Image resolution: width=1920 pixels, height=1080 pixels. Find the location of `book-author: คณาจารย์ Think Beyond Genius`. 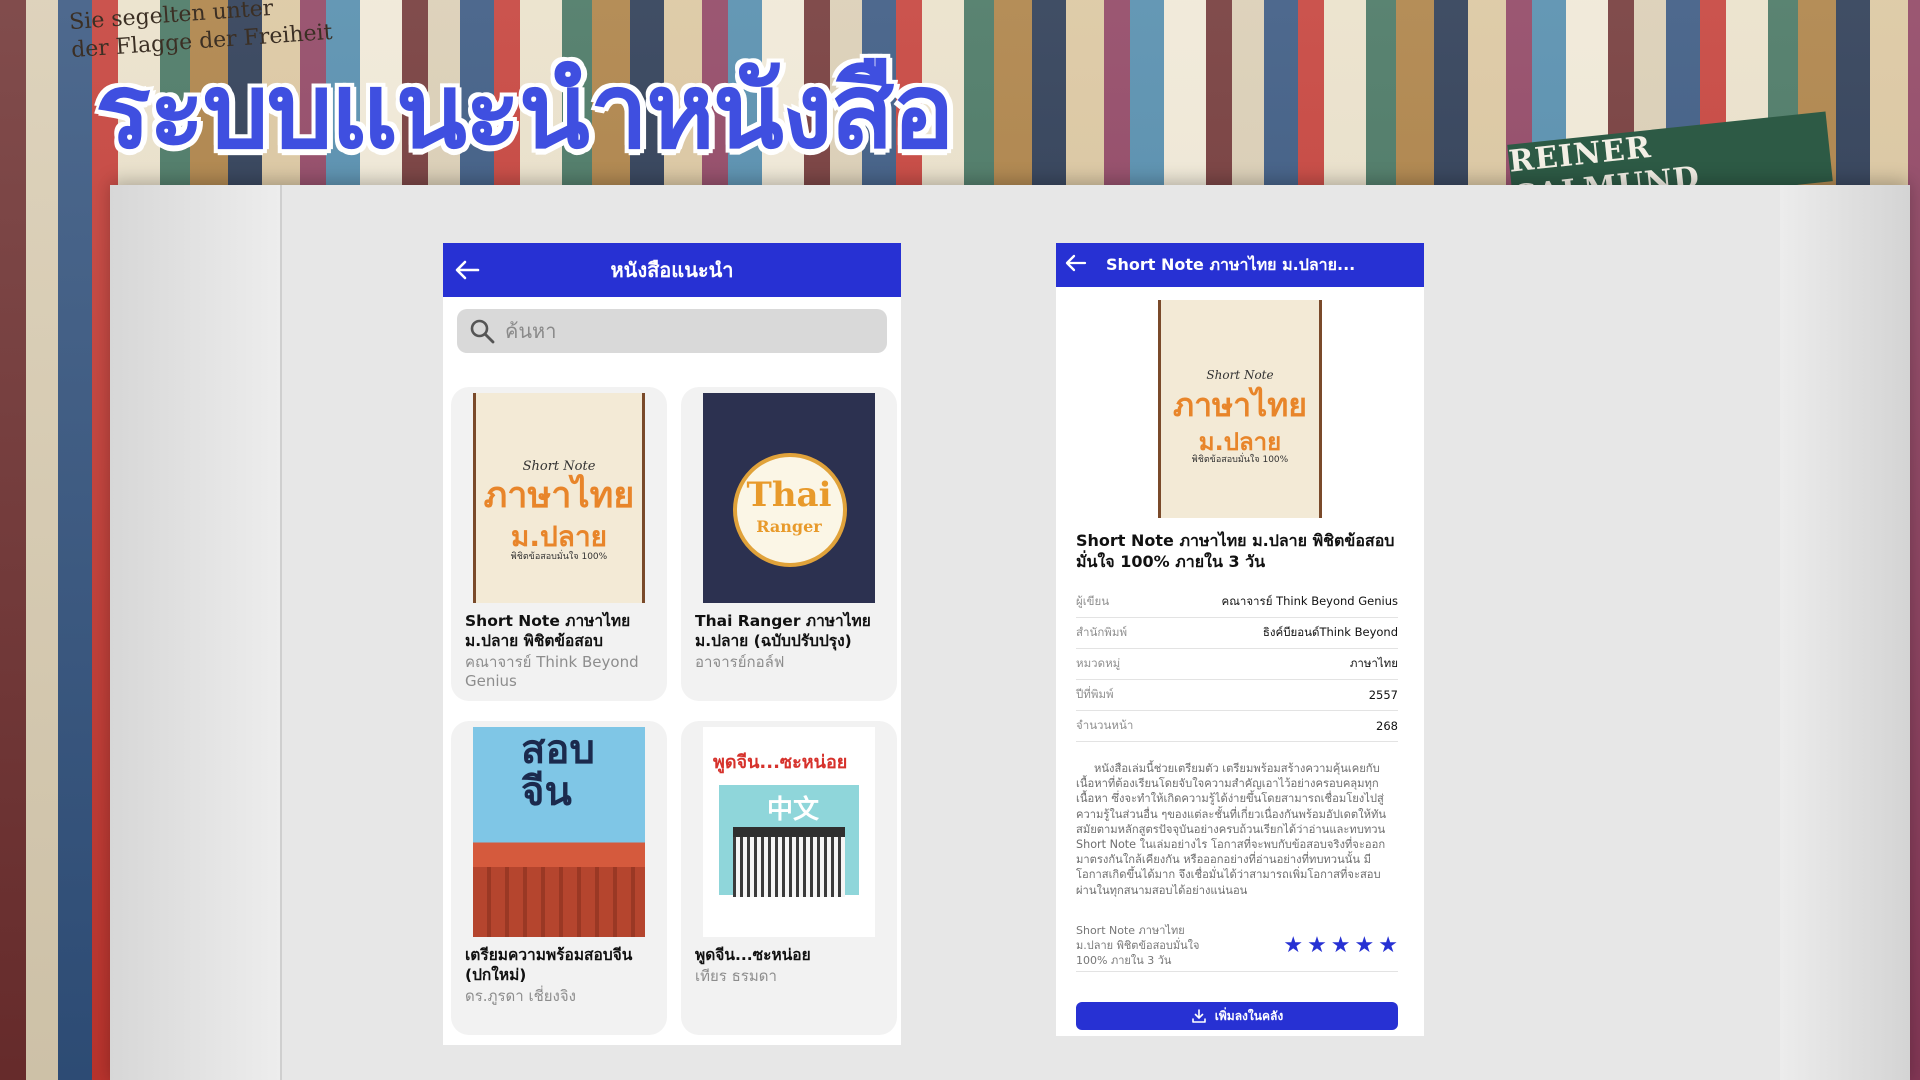

book-author: คณาจารย์ Think Beyond Genius is located at coordinates (552, 671).